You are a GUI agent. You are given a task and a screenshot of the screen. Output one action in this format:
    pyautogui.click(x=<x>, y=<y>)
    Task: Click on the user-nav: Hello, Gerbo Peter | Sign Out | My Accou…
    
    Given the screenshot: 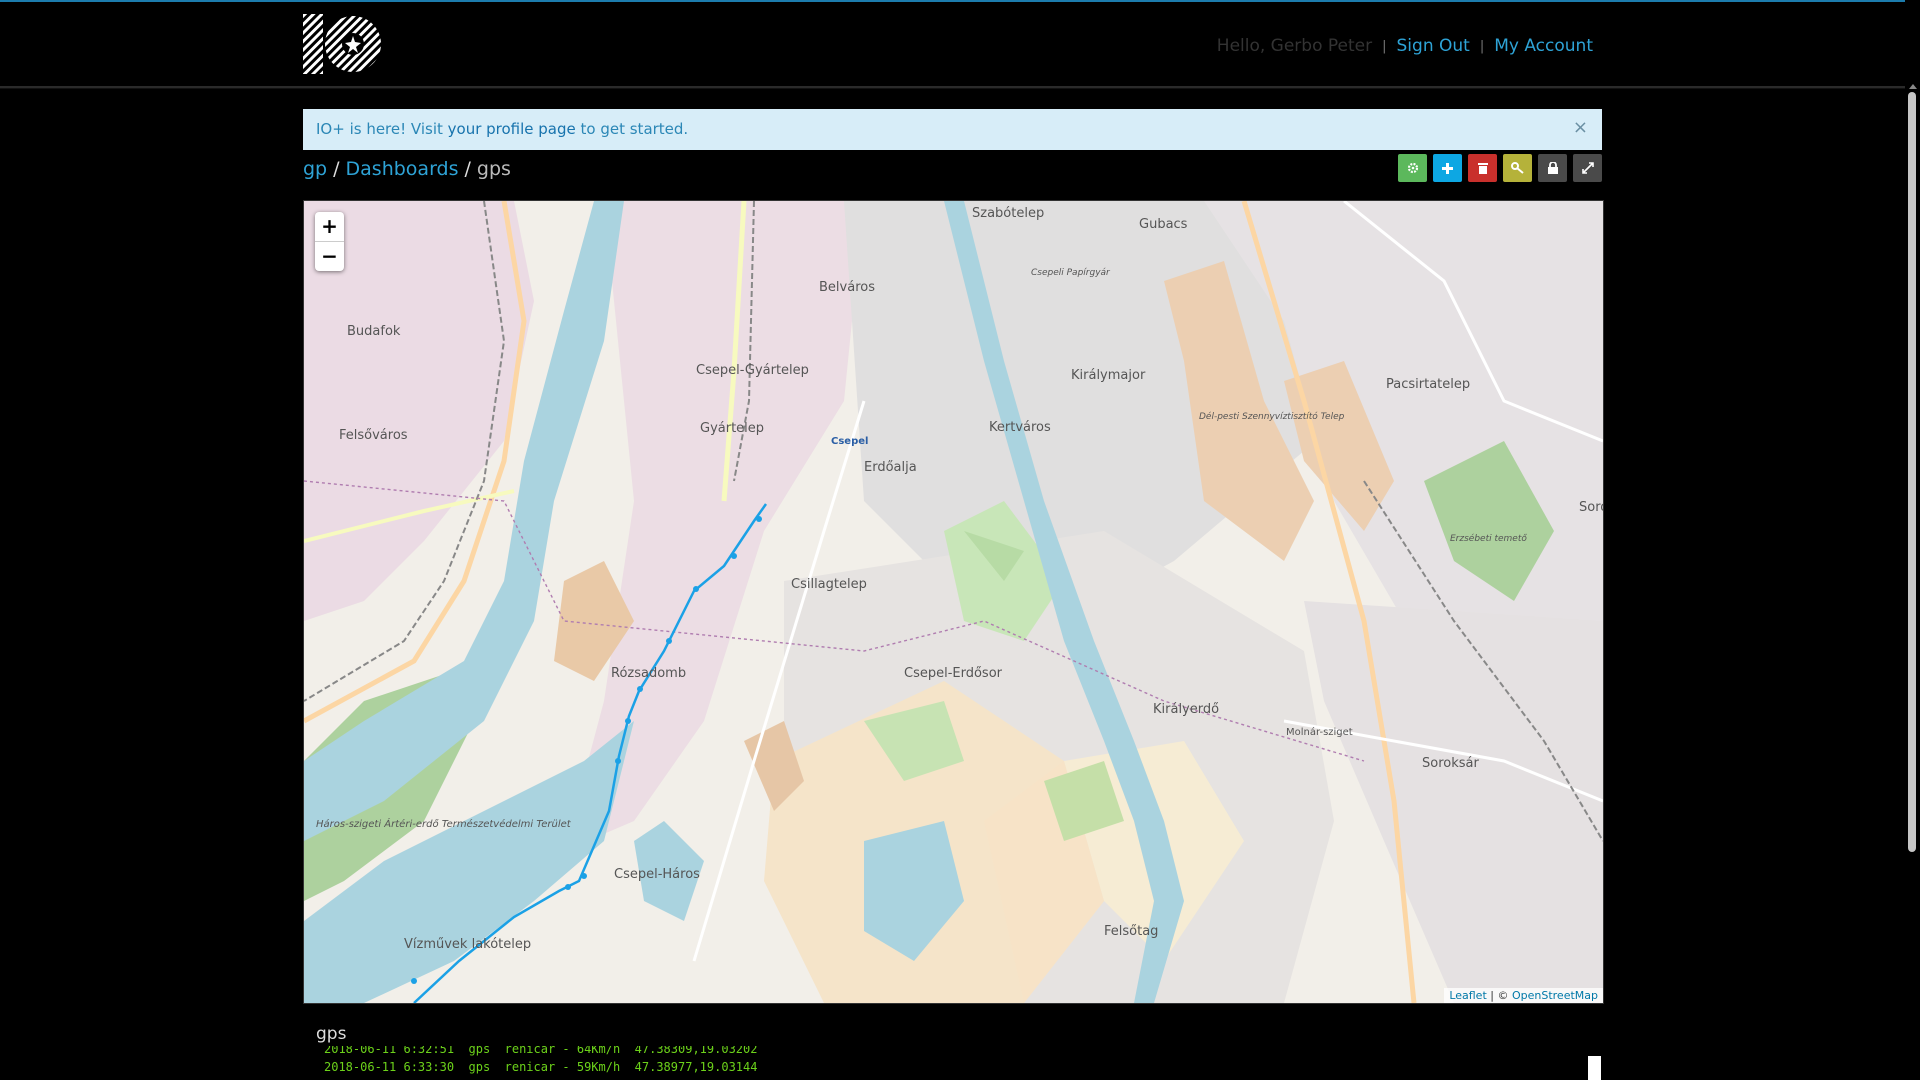 What is the action you would take?
    pyautogui.click(x=1405, y=46)
    